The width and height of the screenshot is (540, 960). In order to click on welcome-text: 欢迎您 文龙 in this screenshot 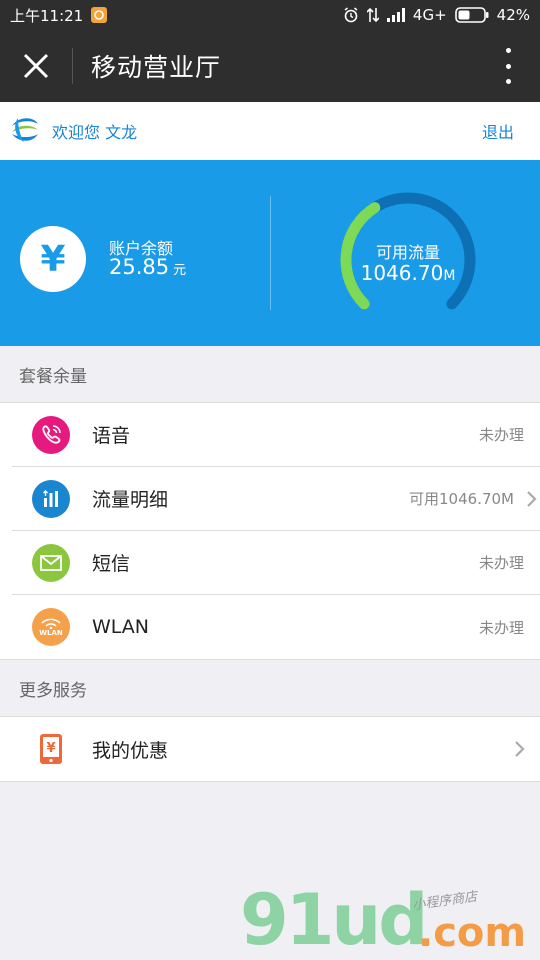, I will do `click(95, 132)`.